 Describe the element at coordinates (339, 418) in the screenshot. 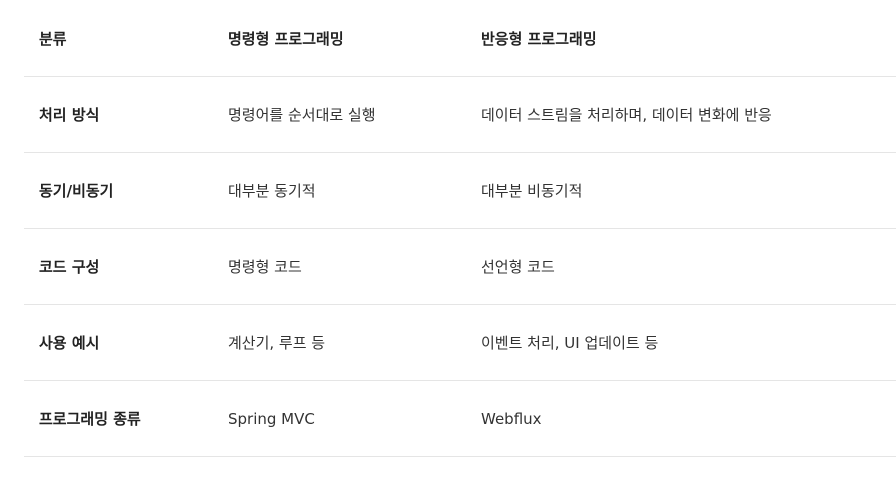

I see `imperative-cell: Spring MVC` at that location.